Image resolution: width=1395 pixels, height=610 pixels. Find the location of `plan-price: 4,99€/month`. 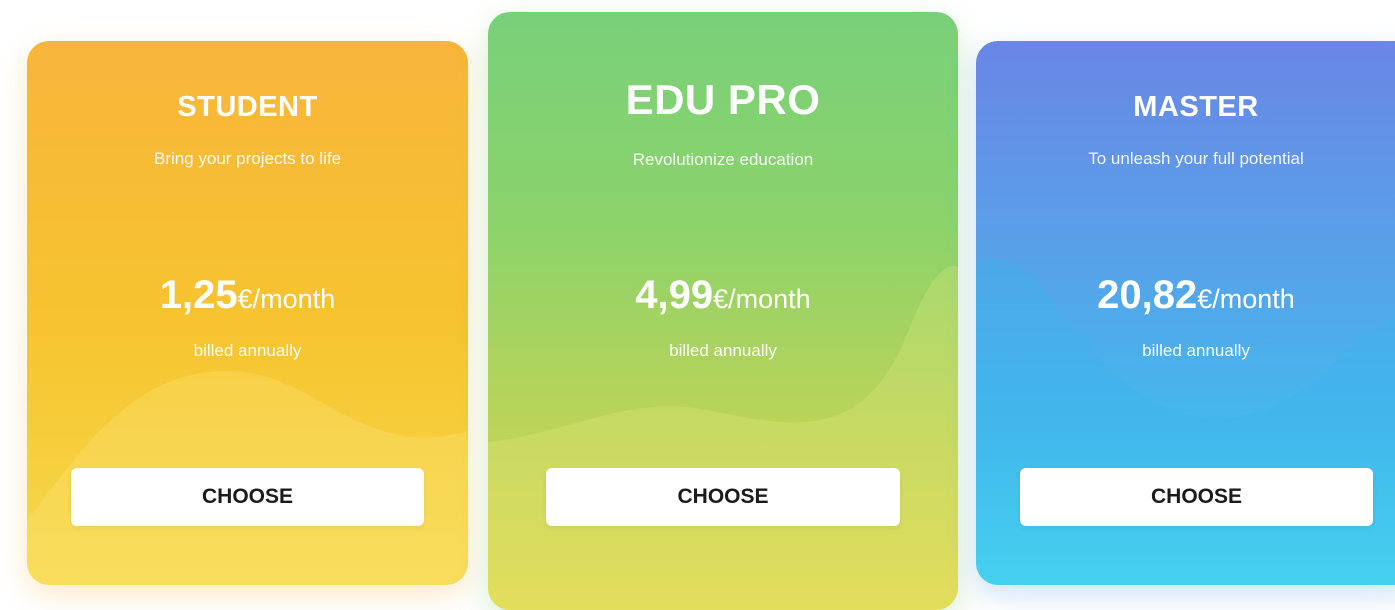

plan-price: 4,99€/month is located at coordinates (723, 295).